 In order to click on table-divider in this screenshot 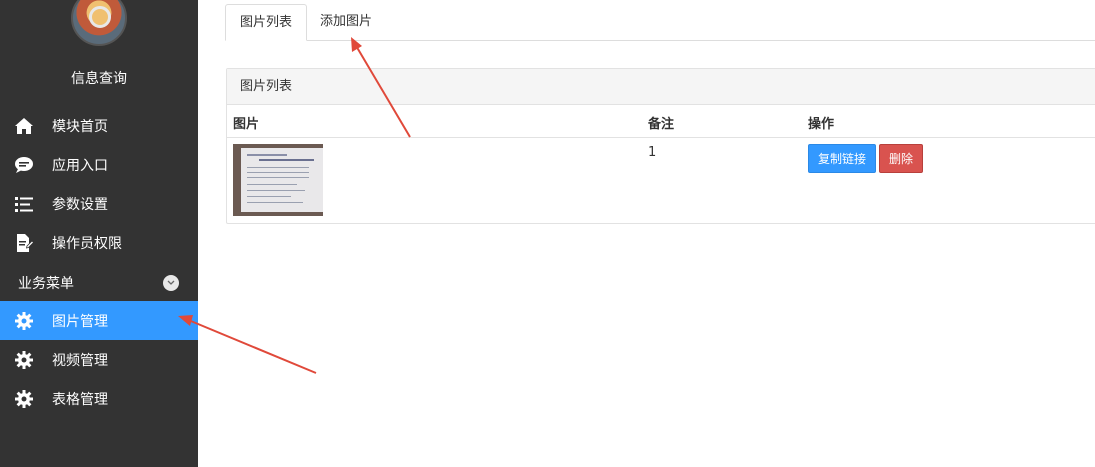, I will do `click(661, 137)`.